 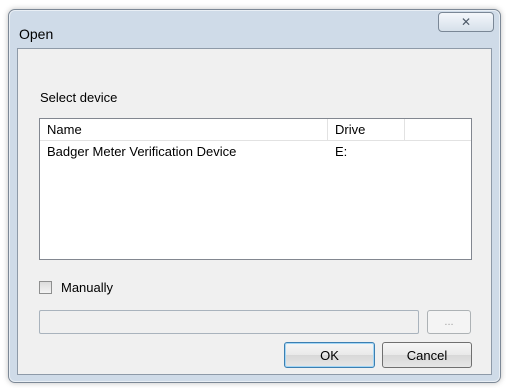 What do you see at coordinates (45, 287) in the screenshot?
I see `manually-checkbox` at bounding box center [45, 287].